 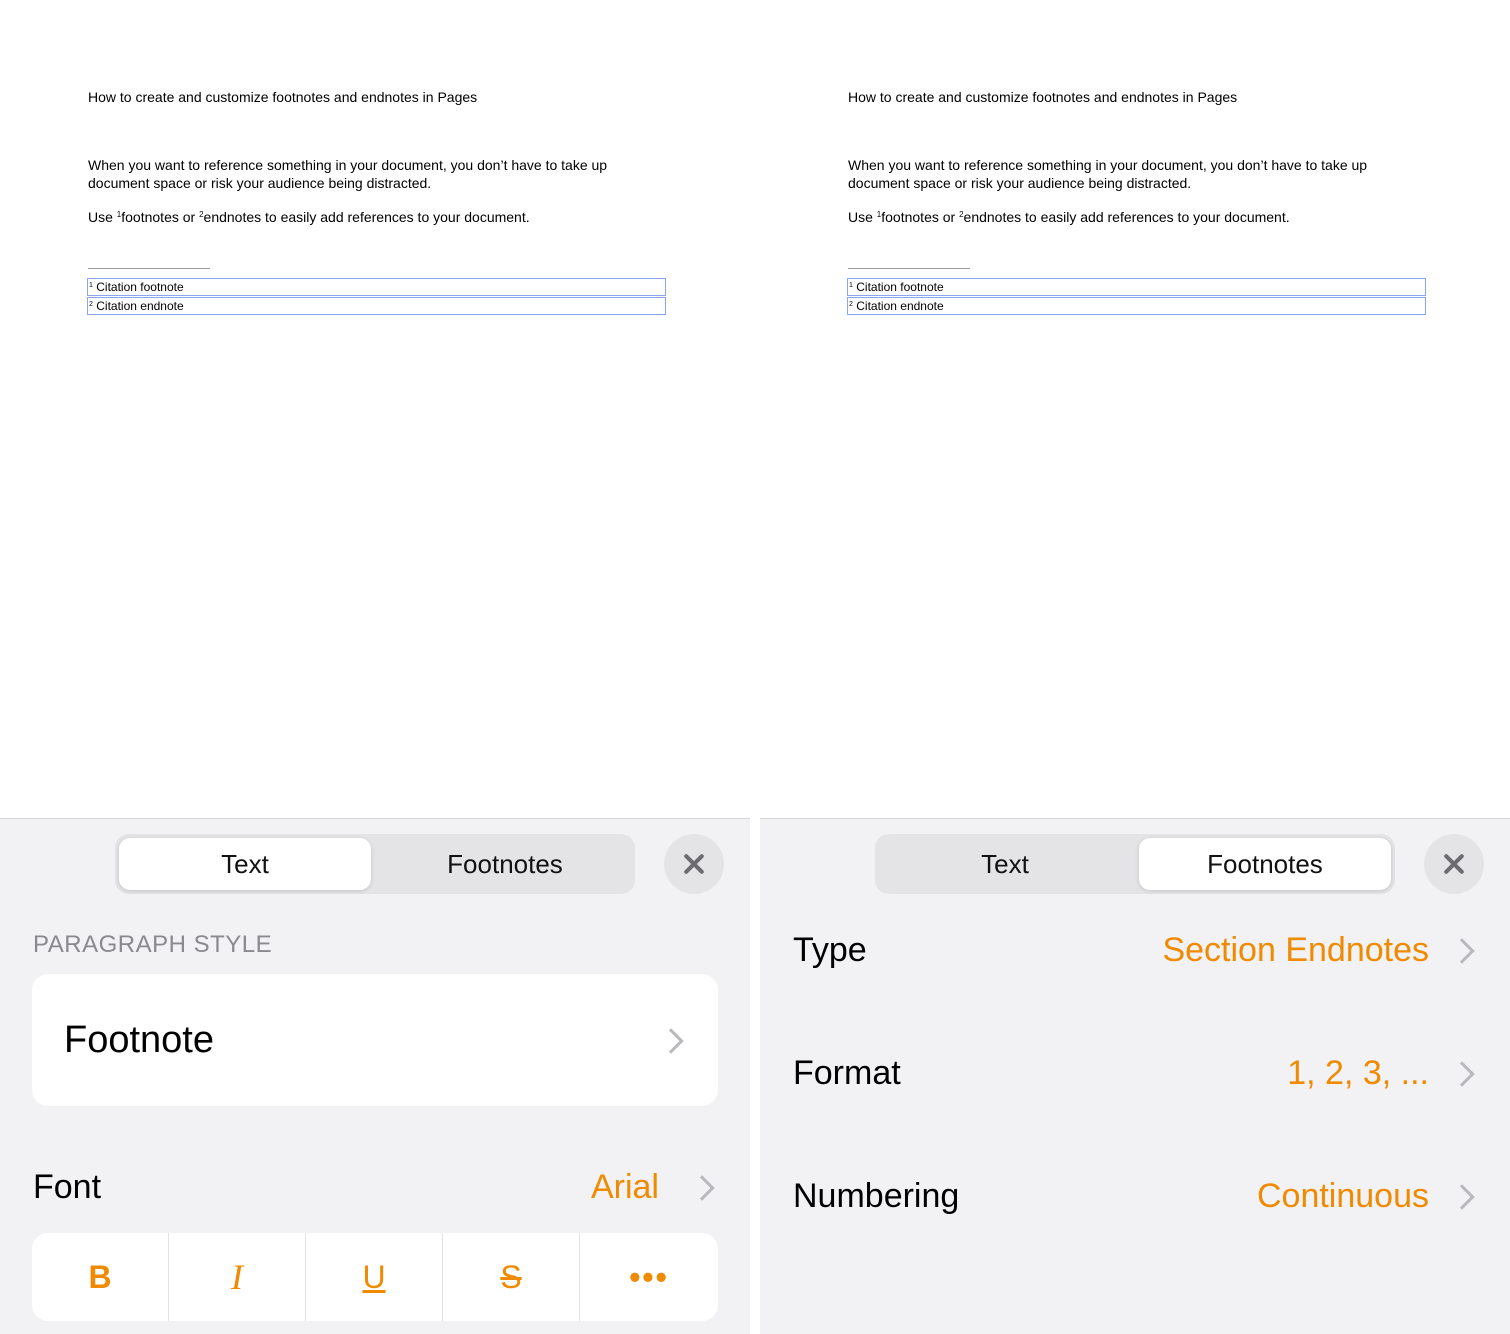 I want to click on type-row: Type Section Endnotes, so click(x=1138, y=951).